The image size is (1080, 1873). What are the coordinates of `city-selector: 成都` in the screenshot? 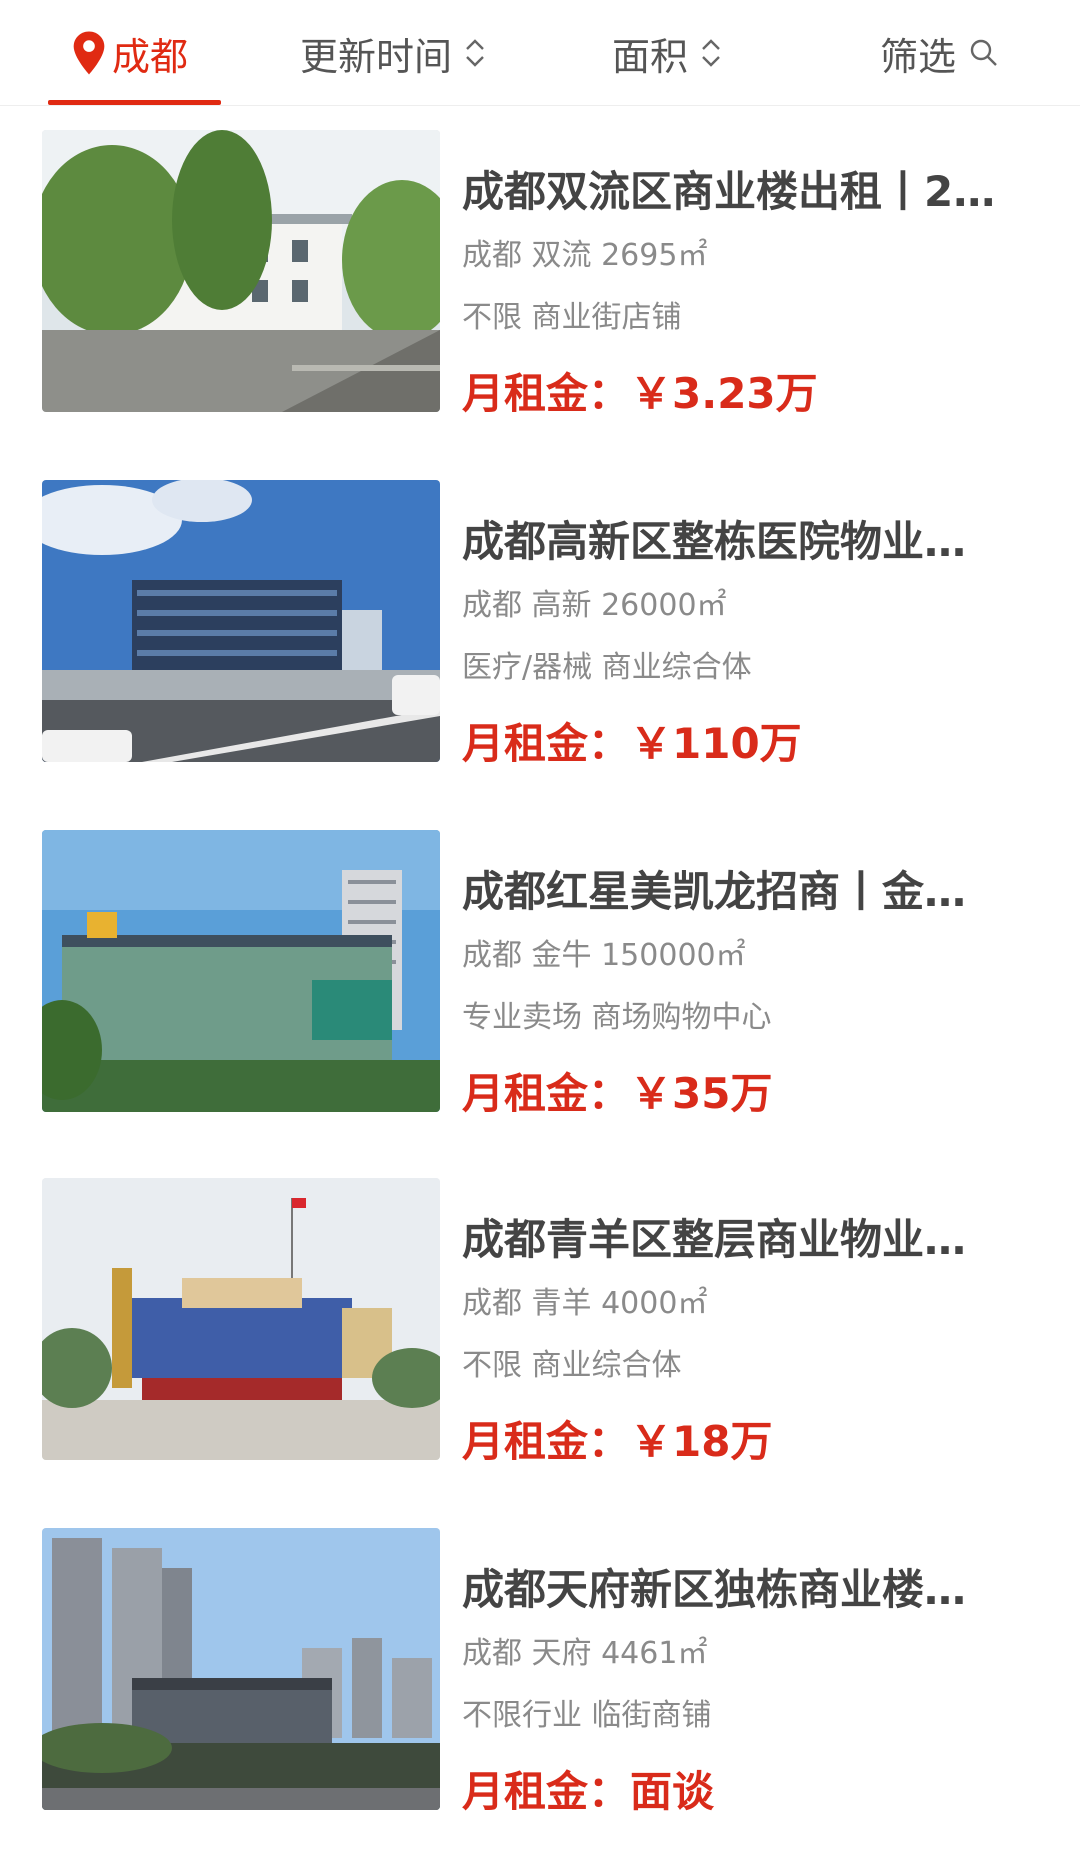 It's located at (129, 53).